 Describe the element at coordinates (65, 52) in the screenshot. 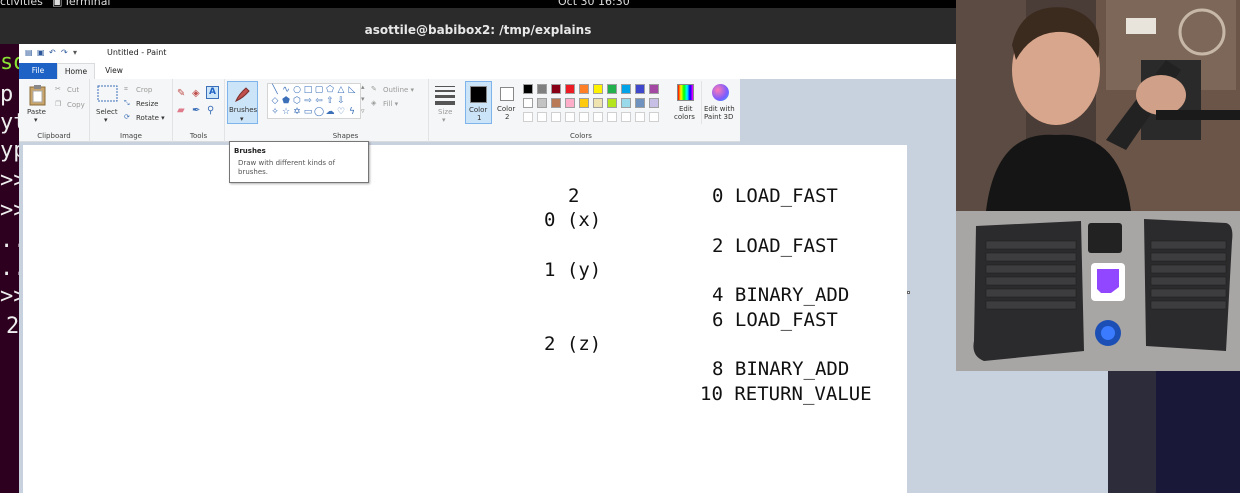

I see `redo-icon: ↷` at that location.